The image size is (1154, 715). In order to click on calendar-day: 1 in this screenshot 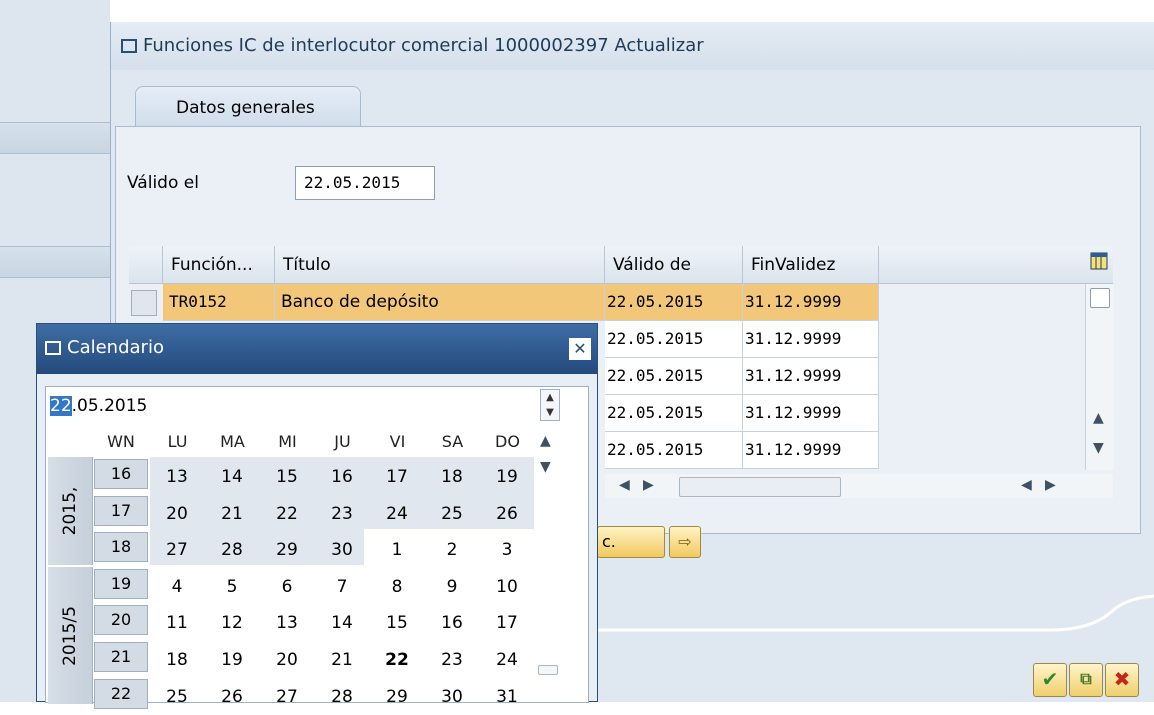, I will do `click(397, 550)`.